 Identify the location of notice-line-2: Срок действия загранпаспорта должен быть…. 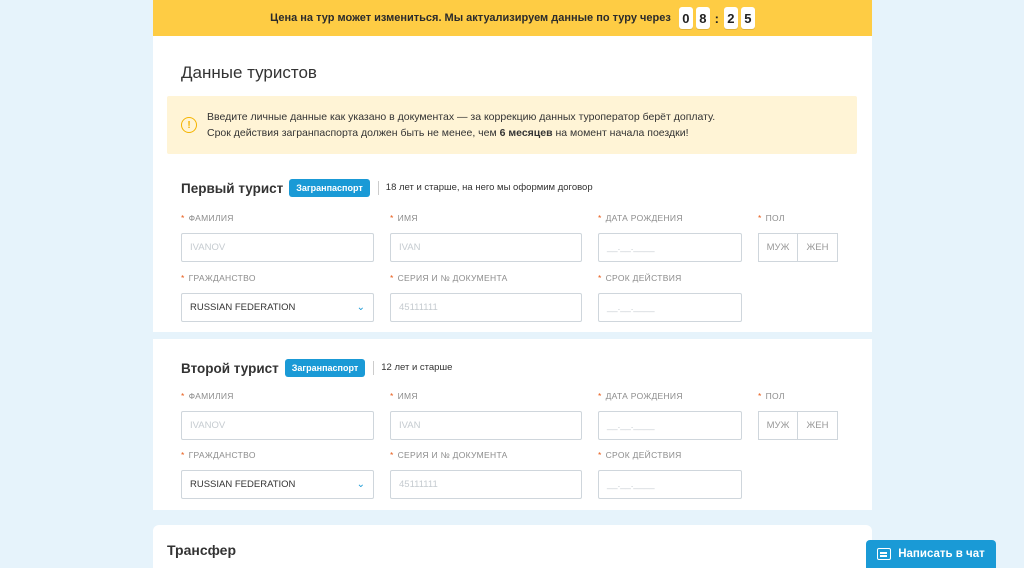
(461, 133).